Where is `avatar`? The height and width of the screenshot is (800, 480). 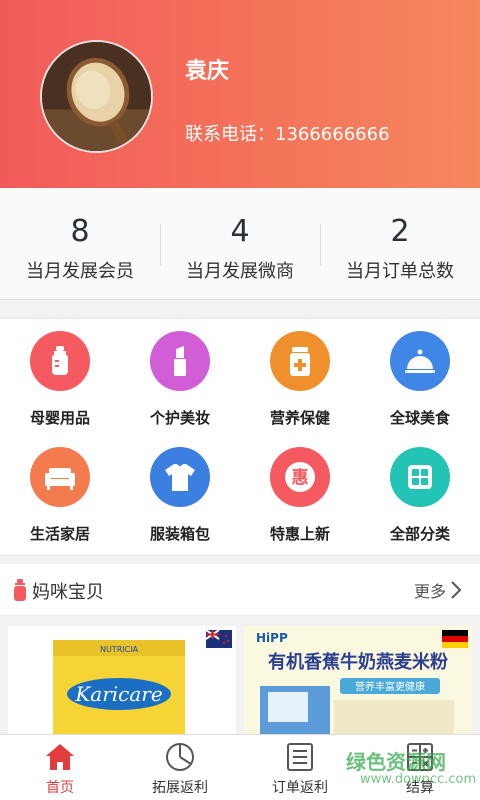
avatar is located at coordinates (96, 96).